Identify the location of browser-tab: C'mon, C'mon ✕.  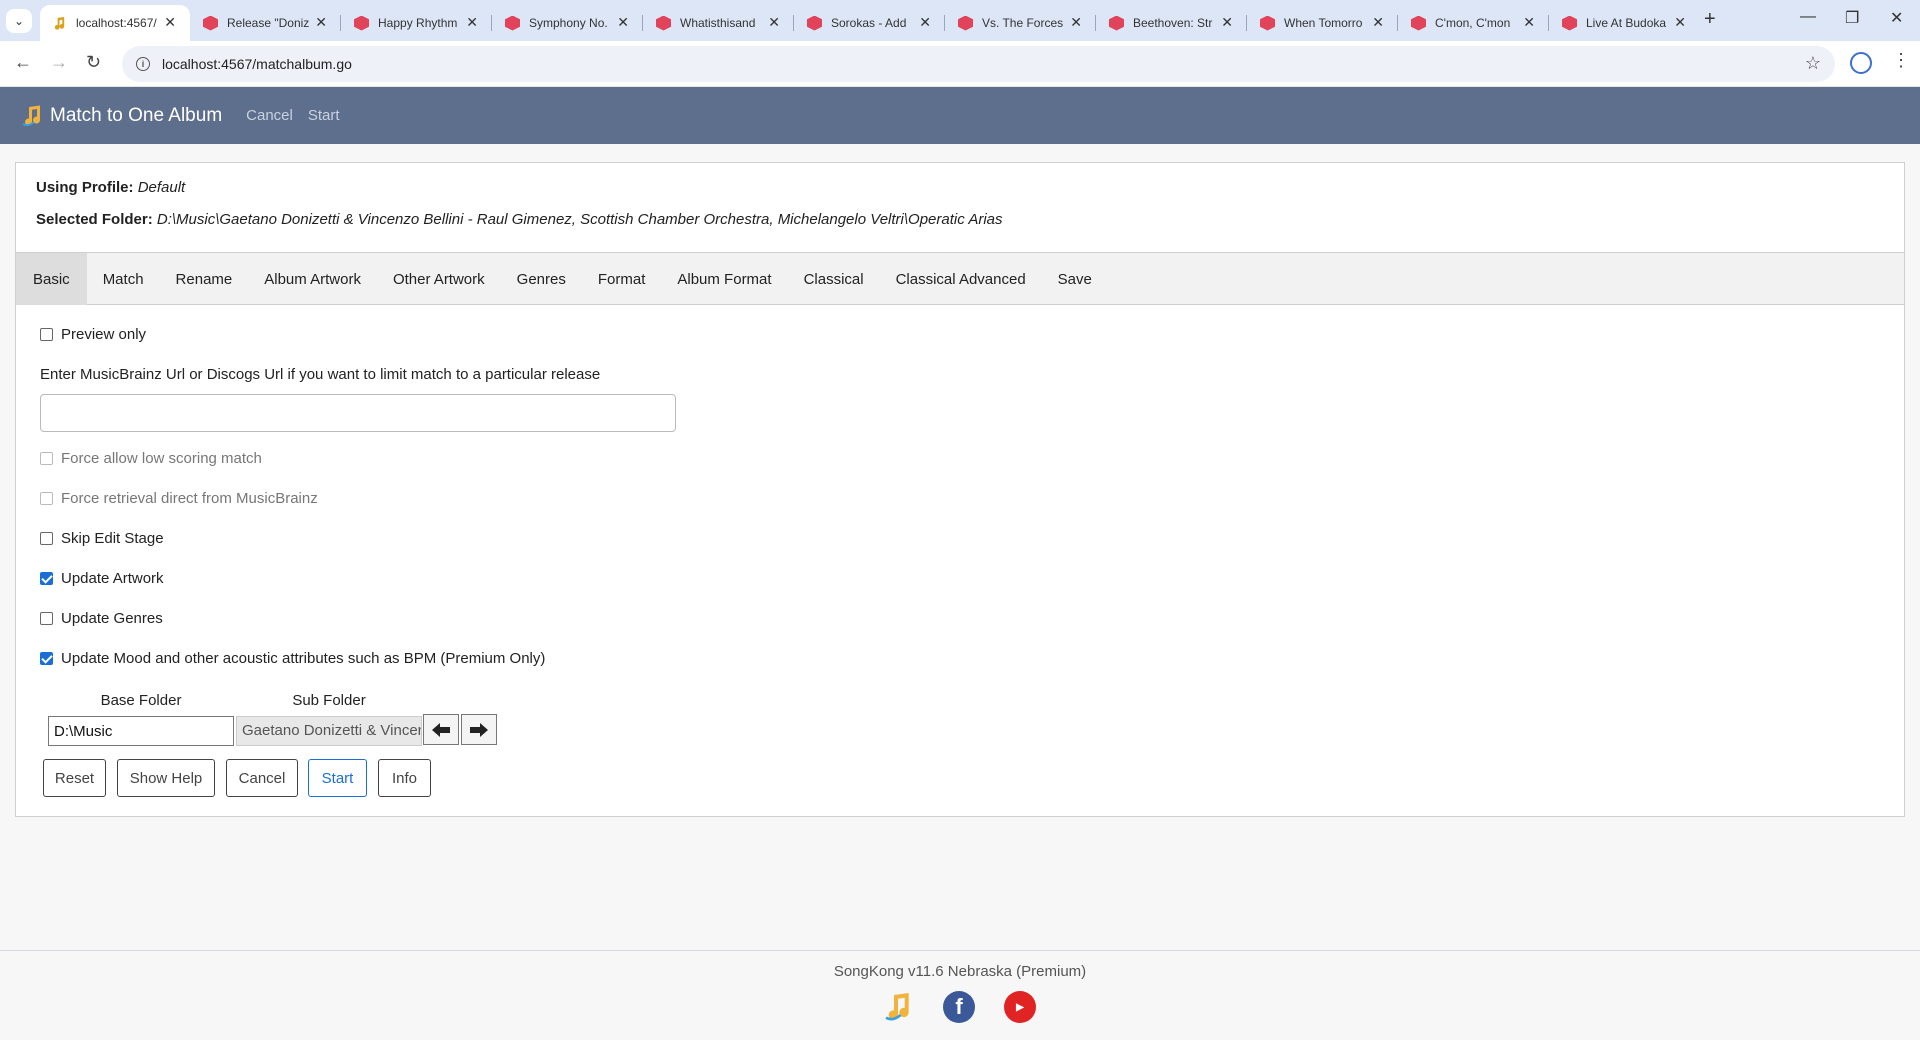
(1474, 23).